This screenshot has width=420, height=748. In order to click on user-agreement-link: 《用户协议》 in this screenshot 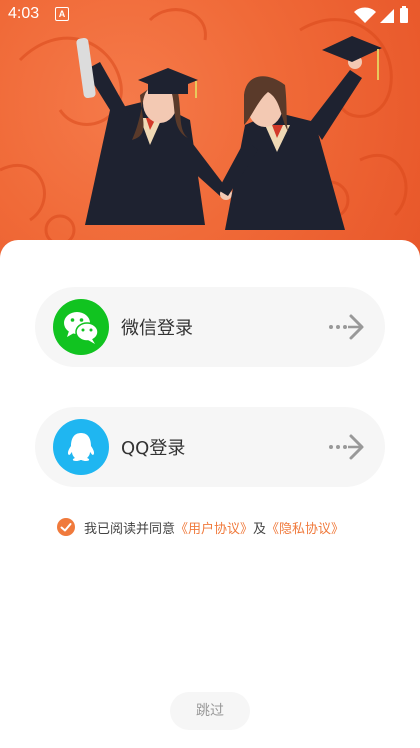, I will do `click(214, 529)`.